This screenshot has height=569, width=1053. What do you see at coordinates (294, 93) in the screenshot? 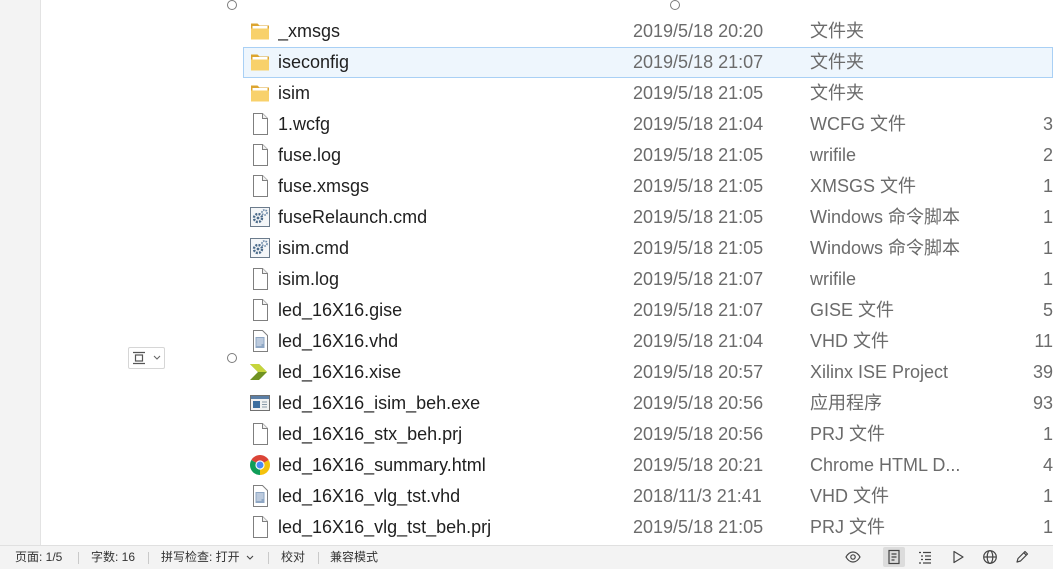
I see `file-name: isim` at bounding box center [294, 93].